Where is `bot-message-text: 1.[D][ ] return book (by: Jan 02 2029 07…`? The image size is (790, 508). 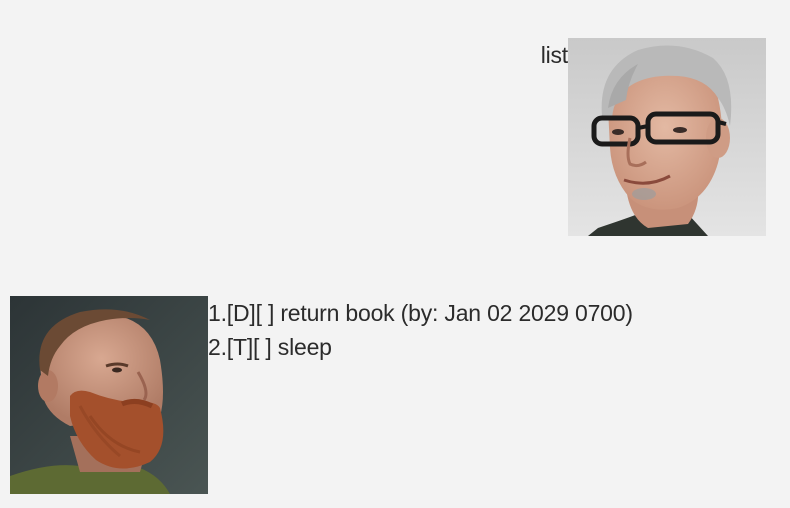 bot-message-text: 1.[D][ ] return book (by: Jan 02 2029 07… is located at coordinates (420, 330).